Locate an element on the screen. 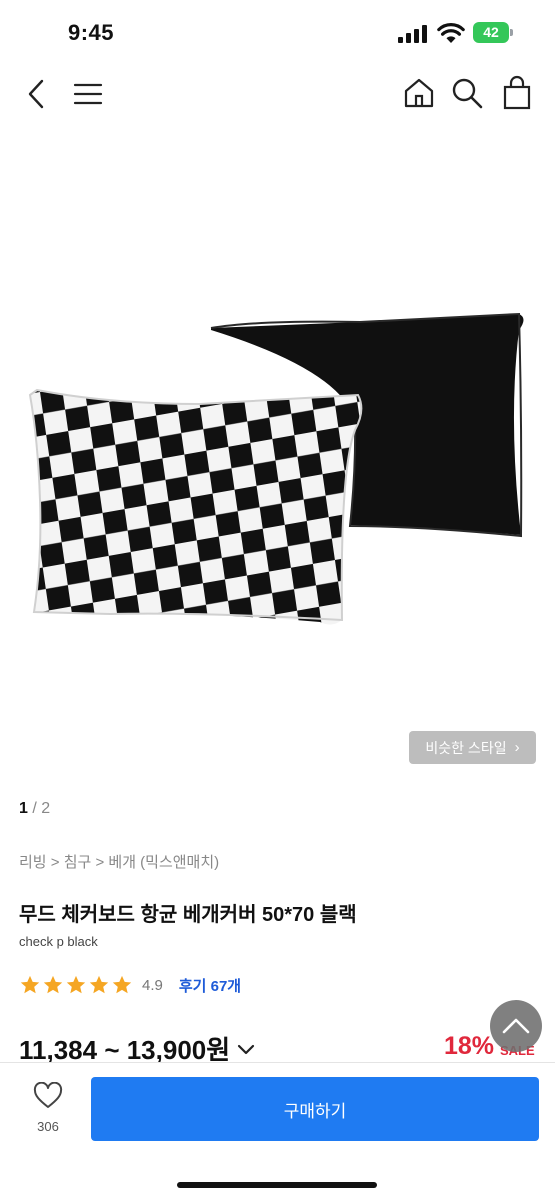  discount-rate: 18% is located at coordinates (469, 1046).